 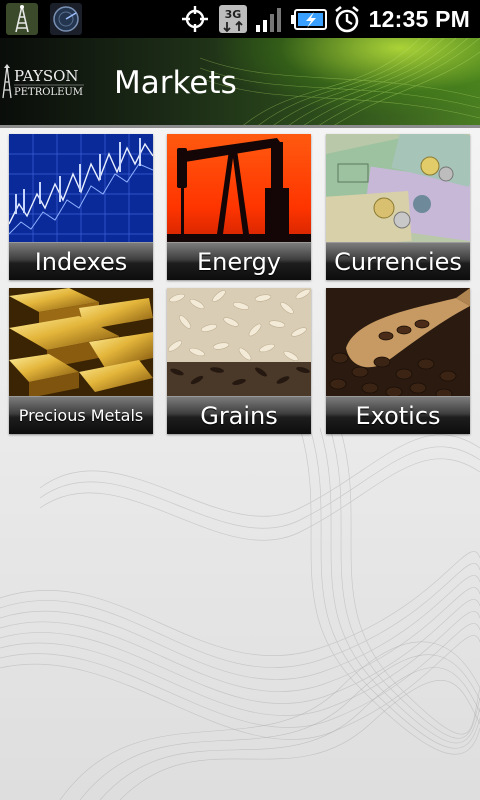 I want to click on tile-label: Currencies, so click(x=398, y=261).